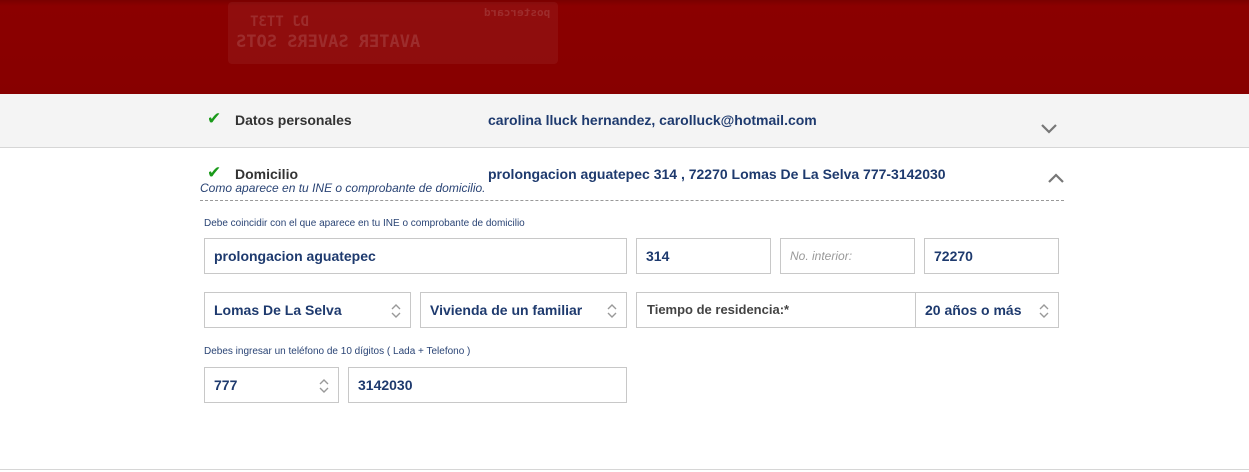  Describe the element at coordinates (278, 310) in the screenshot. I see `colonia-value: Lomas De La Selva` at that location.